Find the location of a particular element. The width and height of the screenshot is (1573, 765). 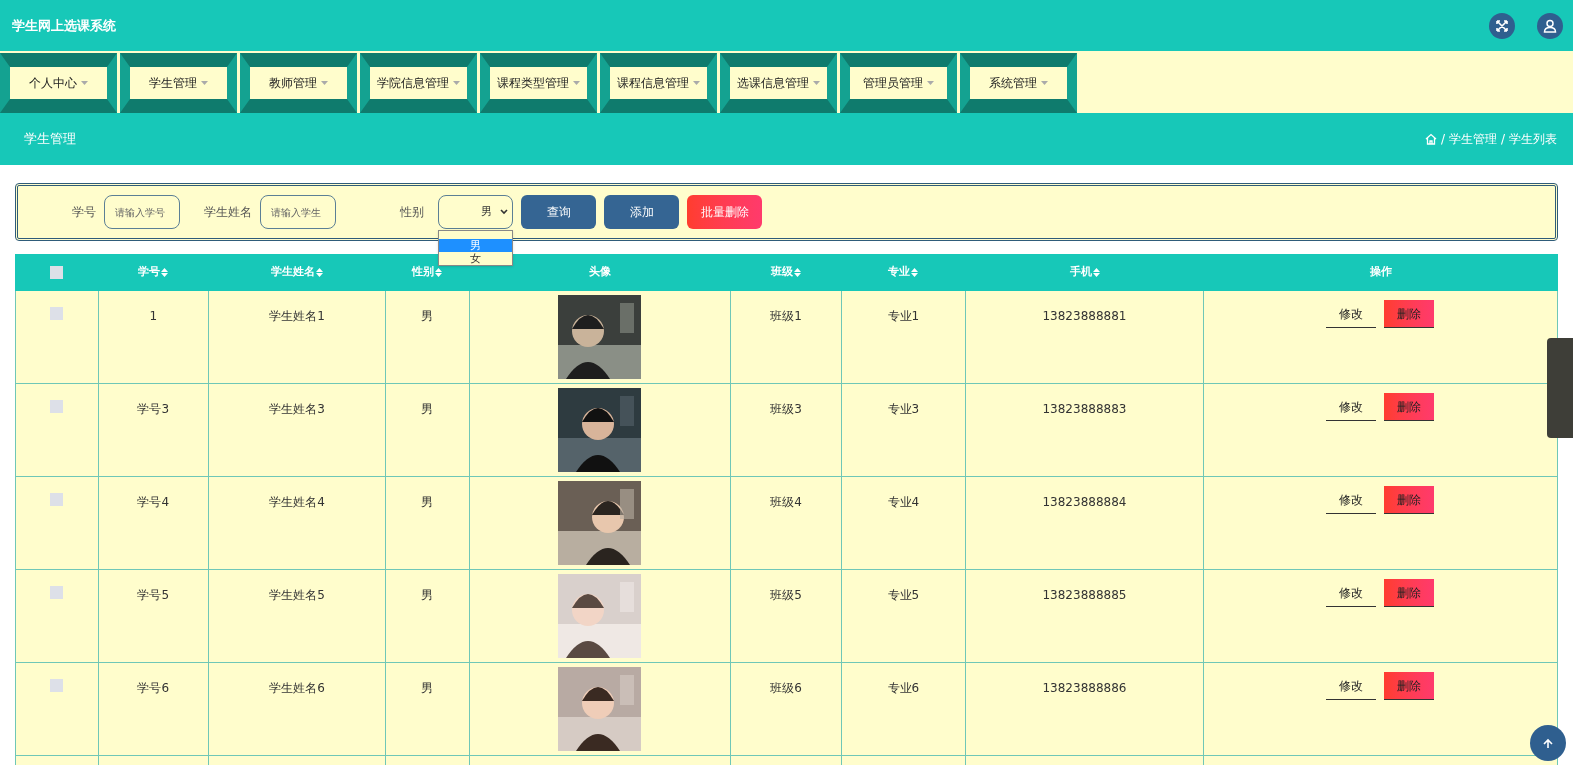

action-button: 查询 is located at coordinates (558, 212).